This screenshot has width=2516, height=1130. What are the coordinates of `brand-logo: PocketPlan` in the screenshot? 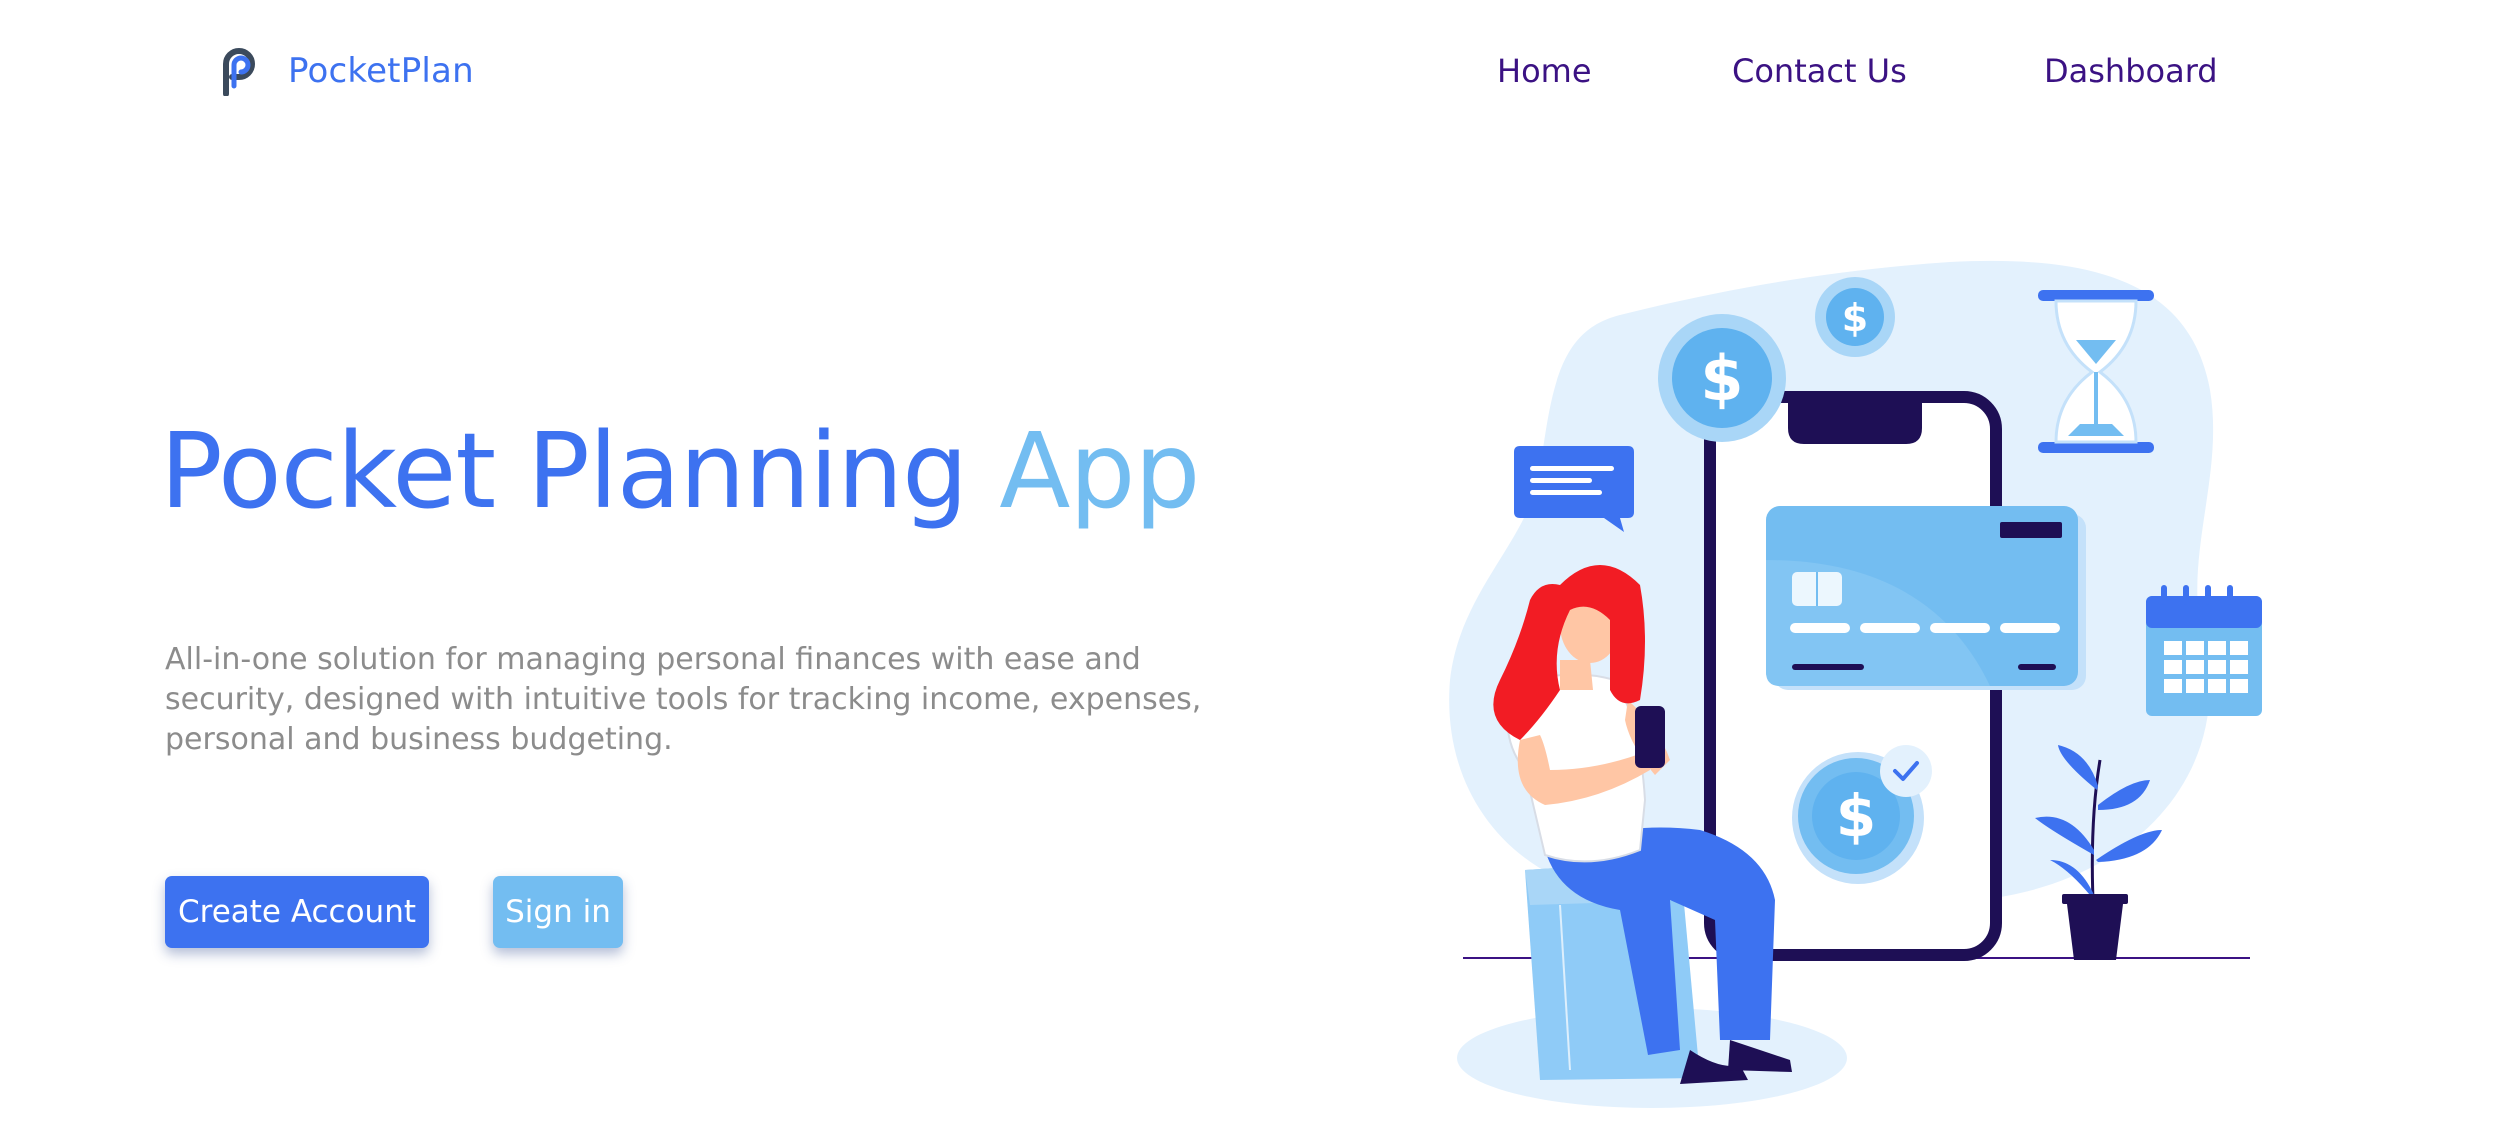 It's located at (346, 71).